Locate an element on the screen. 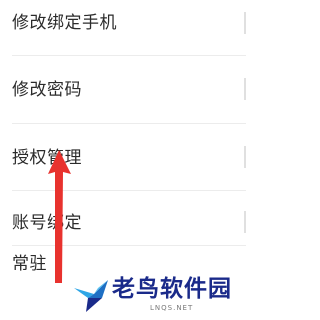 The height and width of the screenshot is (320, 320). settings-item-label: 账号绑定 is located at coordinates (47, 223).